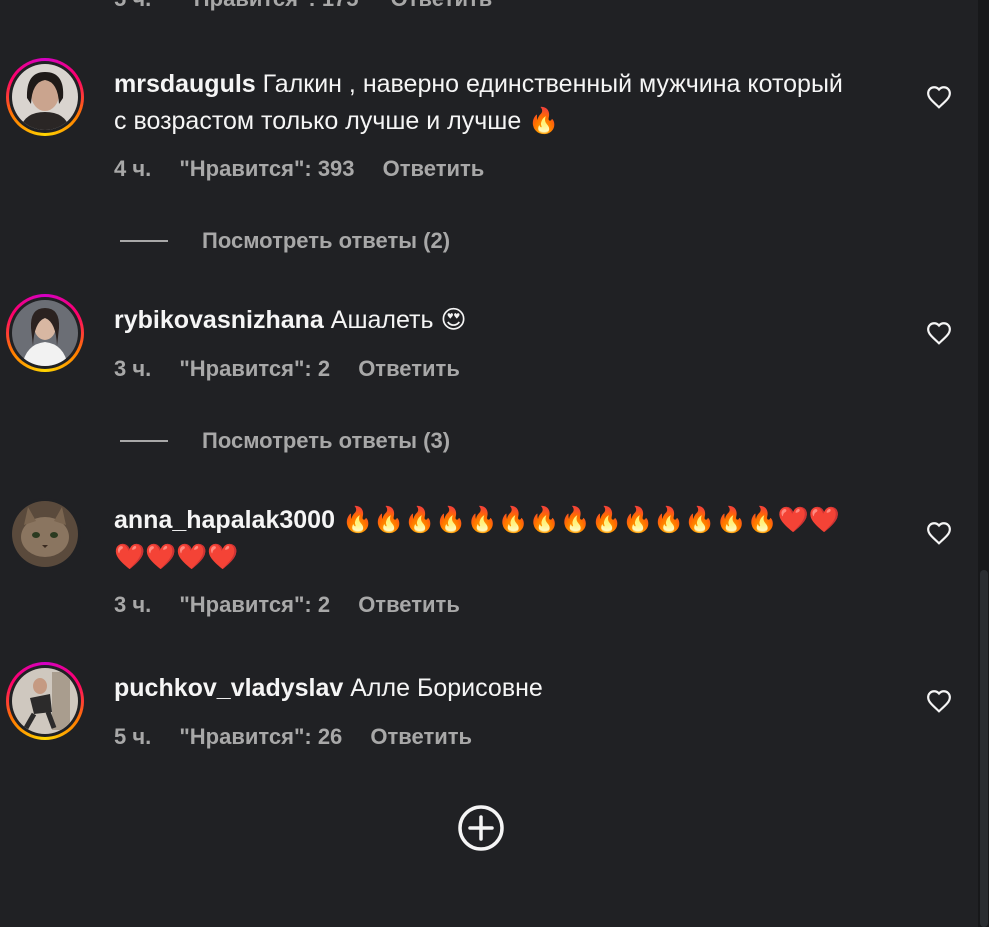  What do you see at coordinates (326, 440) in the screenshot?
I see `view-replies-label: Посмотреть ответы (3)` at bounding box center [326, 440].